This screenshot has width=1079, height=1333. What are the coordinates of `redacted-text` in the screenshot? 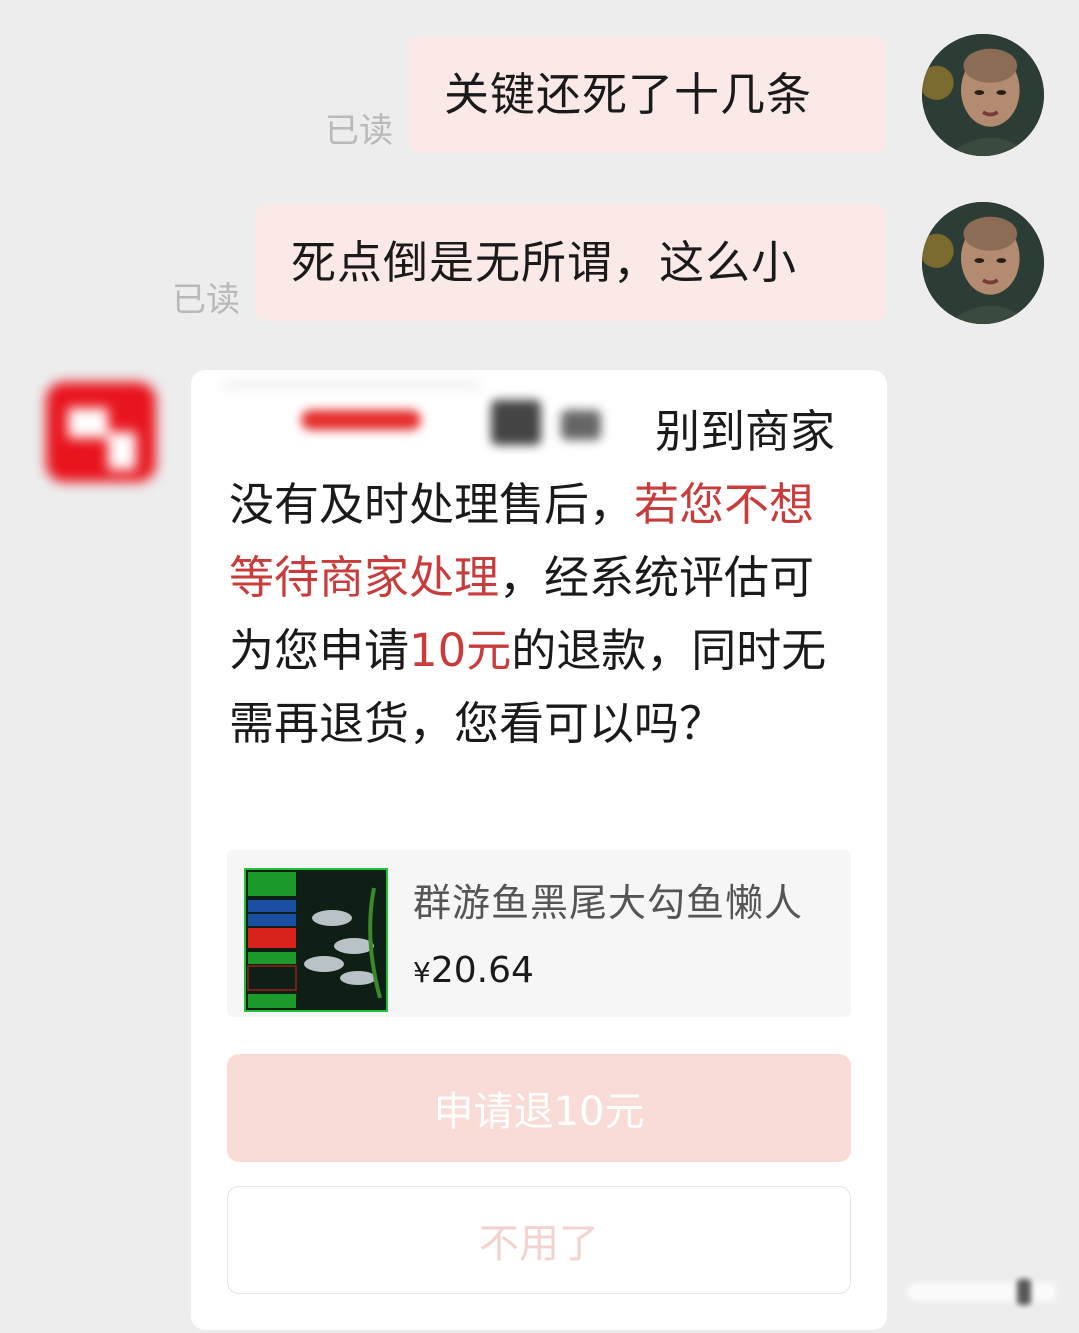 It's located at (351, 385).